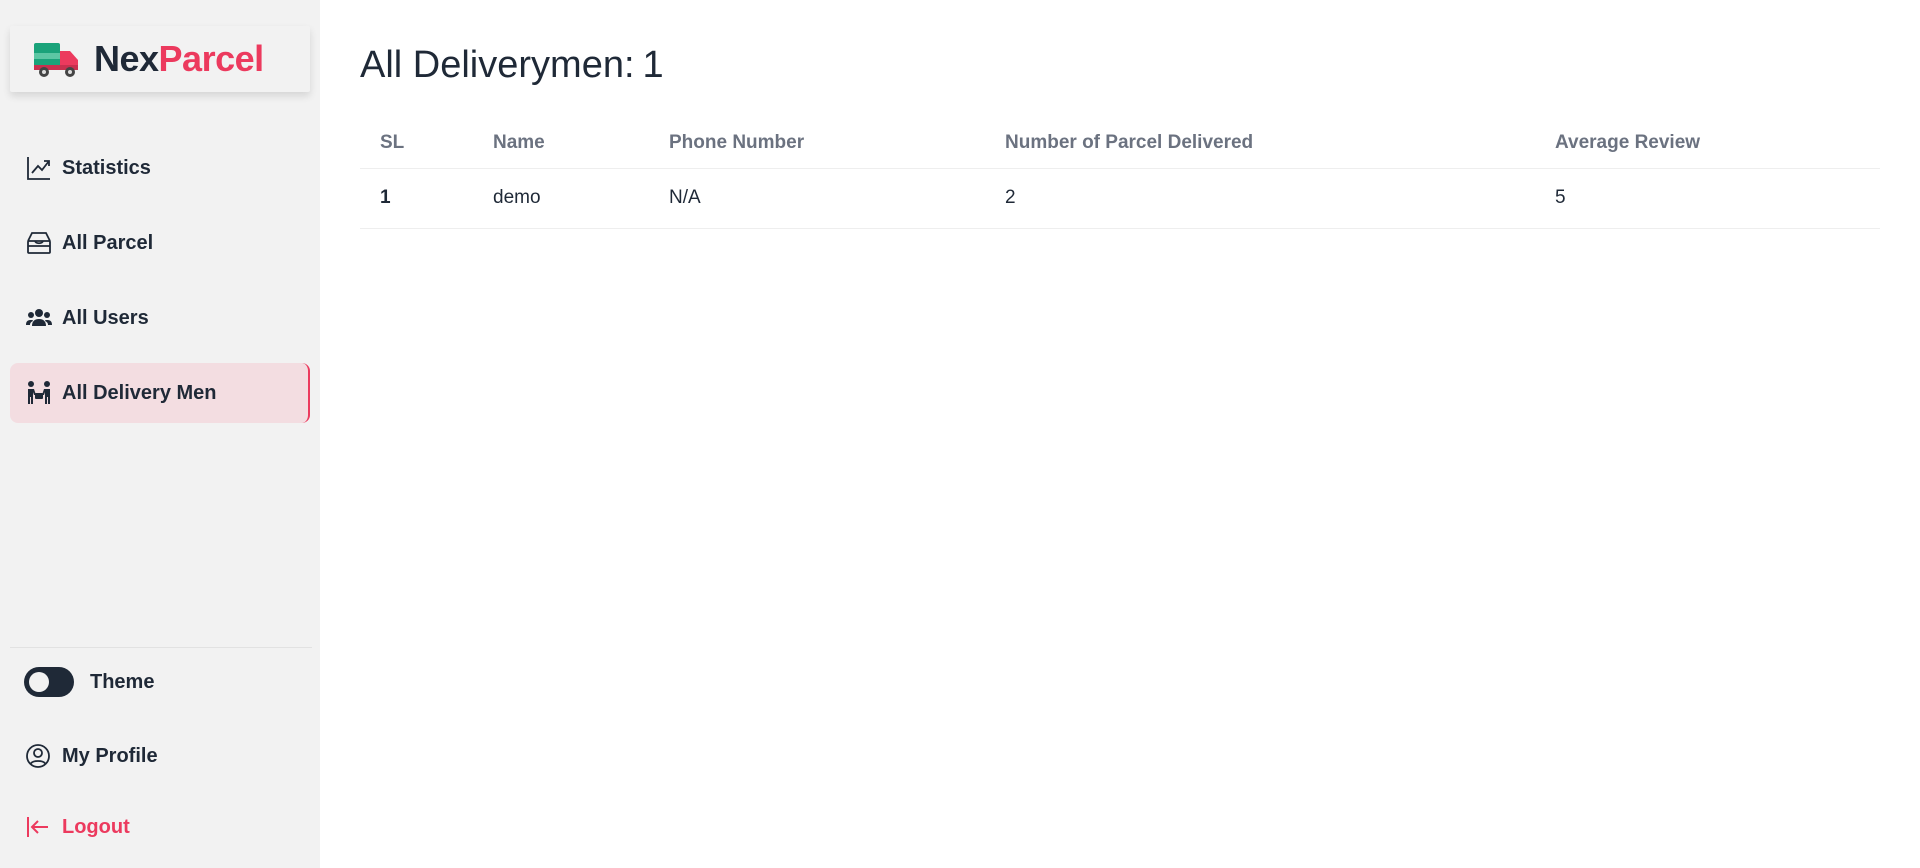 Image resolution: width=1920 pixels, height=868 pixels. What do you see at coordinates (161, 647) in the screenshot?
I see `sidebar-divider` at bounding box center [161, 647].